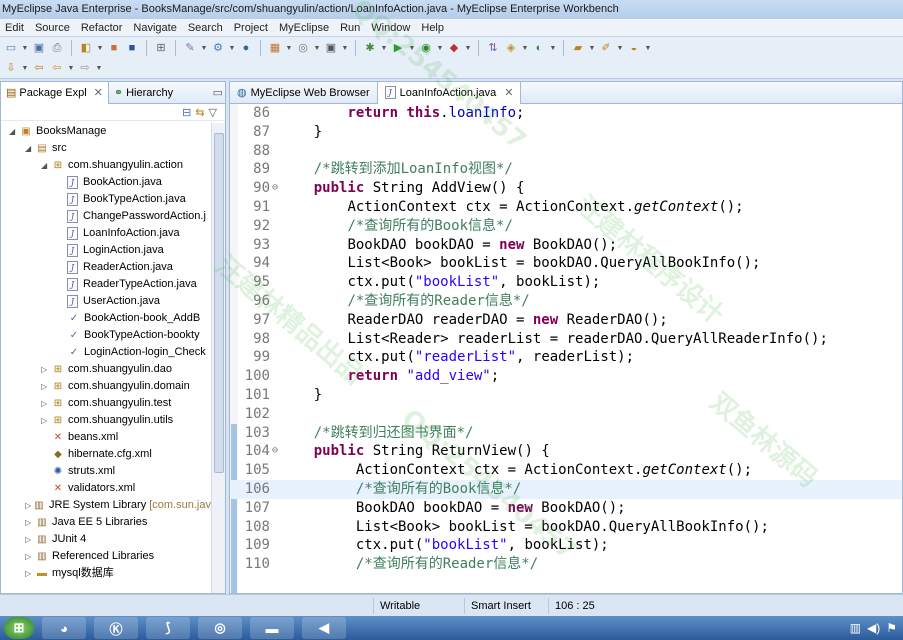 Image resolution: width=903 pixels, height=640 pixels. What do you see at coordinates (539, 48) in the screenshot?
I see `pencil-icon: ◐` at bounding box center [539, 48].